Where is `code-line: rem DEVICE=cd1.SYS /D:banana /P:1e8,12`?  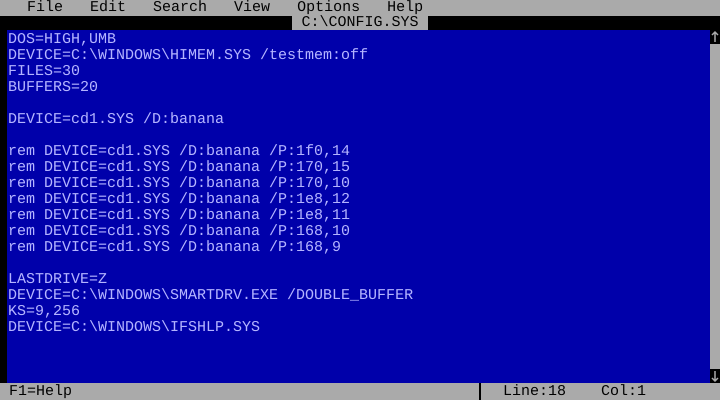 code-line: rem DEVICE=cd1.SYS /D:banana /P:1e8,12 is located at coordinates (180, 200).